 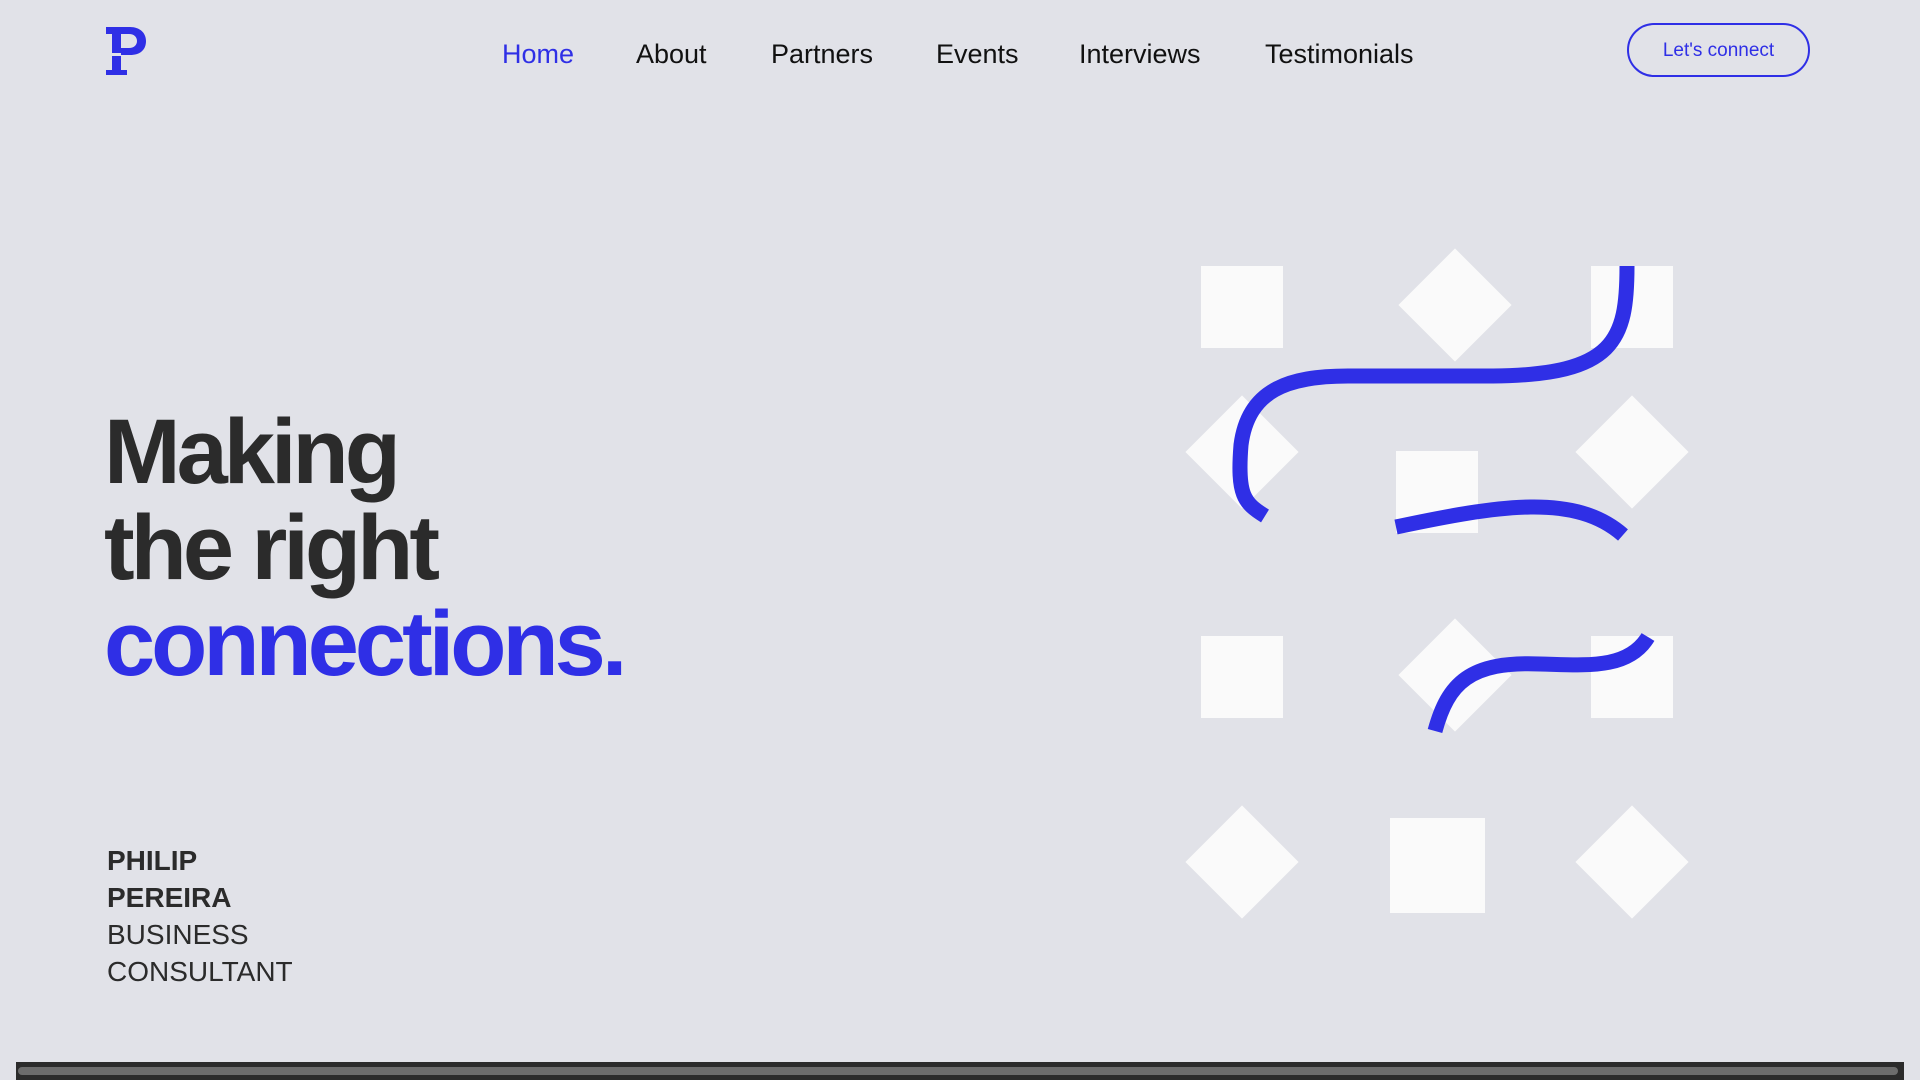 I want to click on nav-home-link: Home, so click(x=538, y=54).